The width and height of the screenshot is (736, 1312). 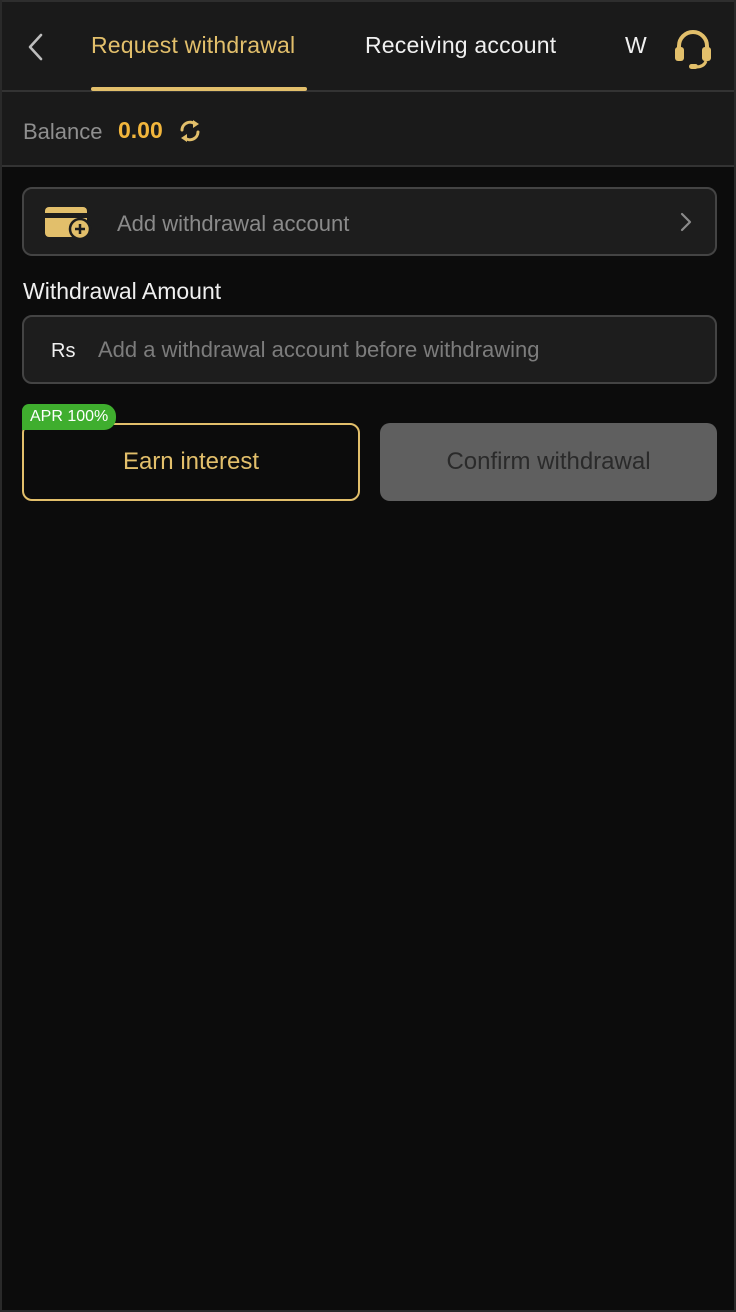 What do you see at coordinates (368, 129) in the screenshot?
I see `balance-bar: Balance 0.00` at bounding box center [368, 129].